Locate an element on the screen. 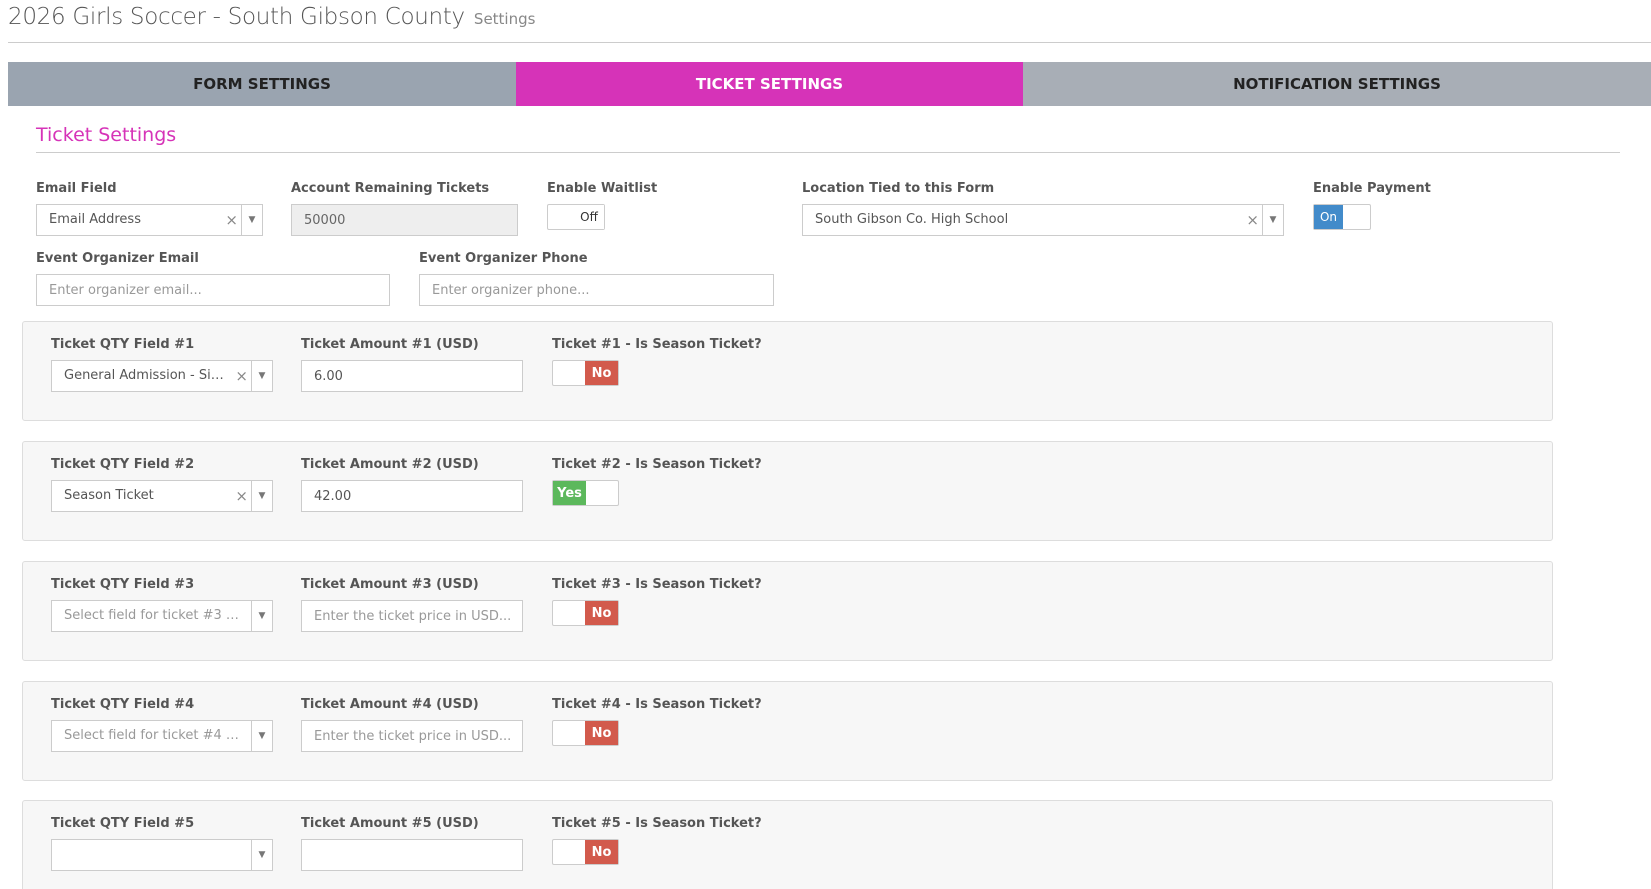 Image resolution: width=1651 pixels, height=889 pixels. payment-label: Enable Payment is located at coordinates (1372, 188).